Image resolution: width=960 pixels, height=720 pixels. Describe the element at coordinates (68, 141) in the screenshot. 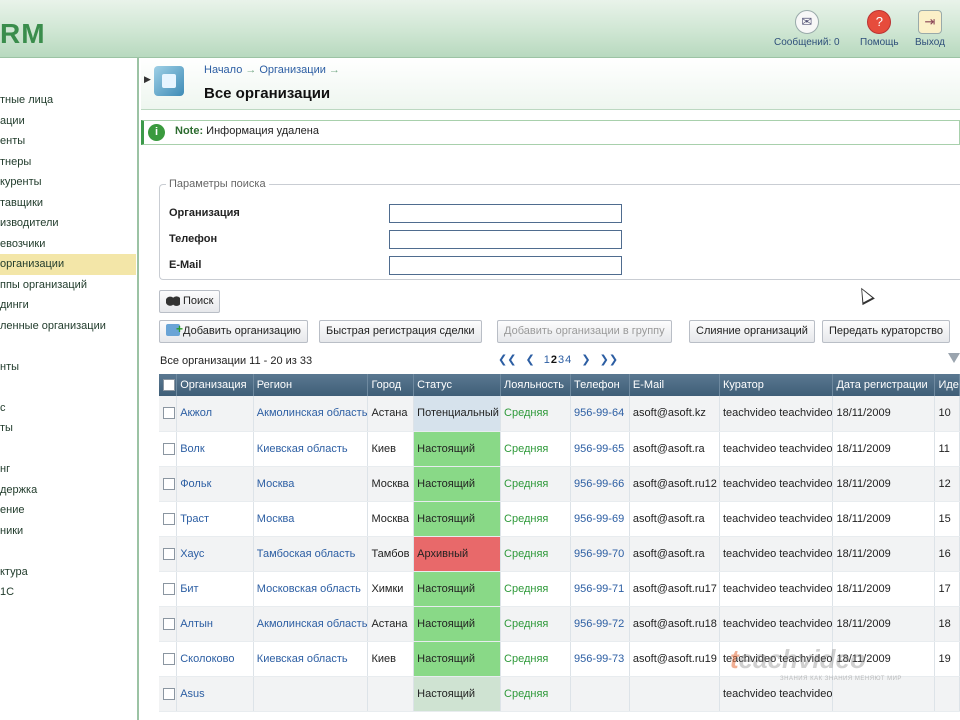

I see `sidebar-item: енты` at that location.